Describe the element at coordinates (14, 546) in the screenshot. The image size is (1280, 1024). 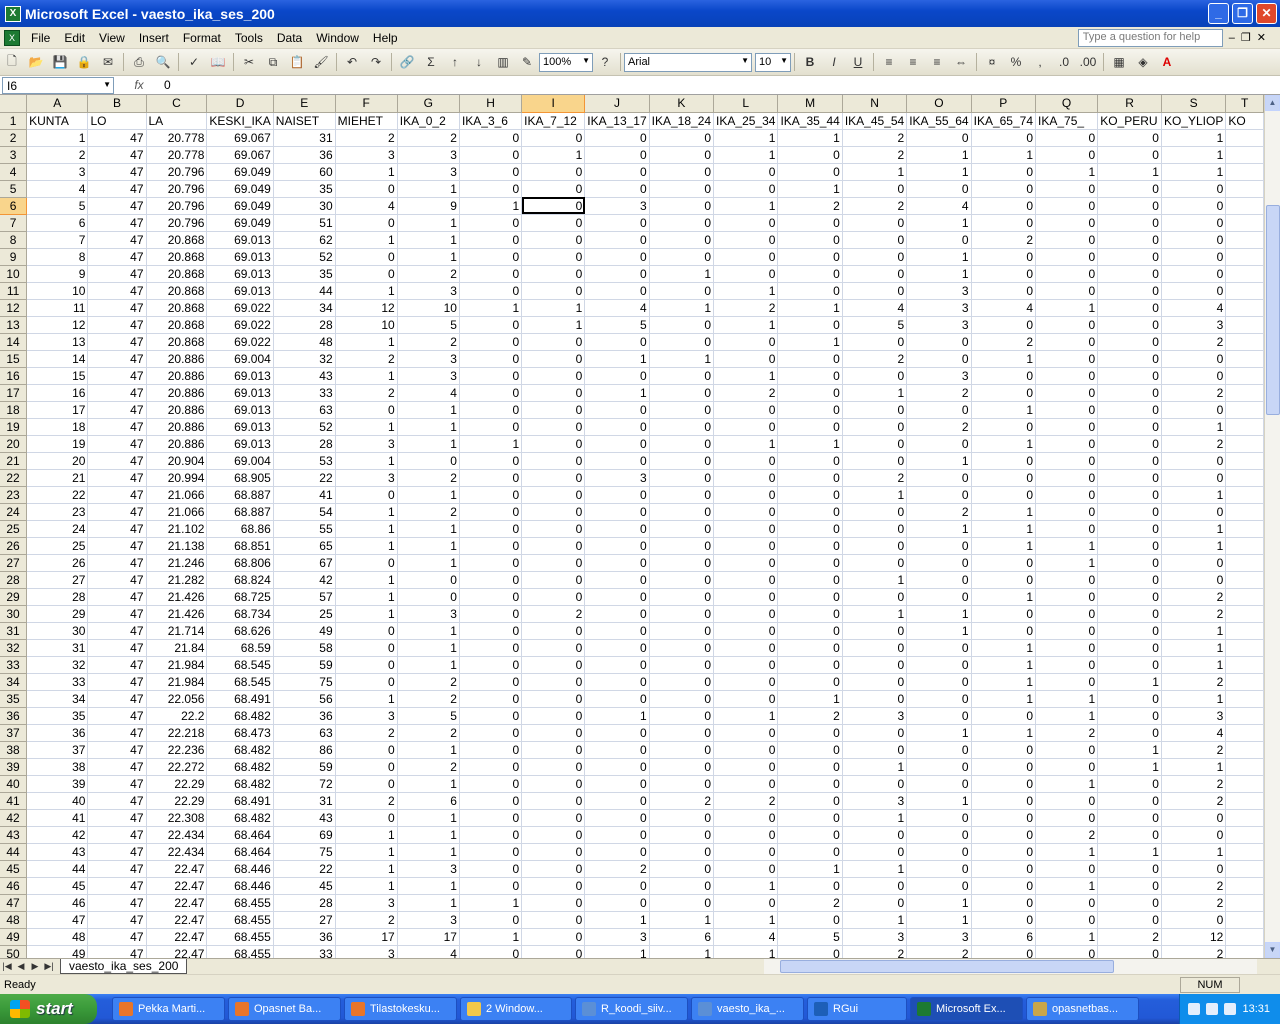
I see `row-header: 26` at that location.